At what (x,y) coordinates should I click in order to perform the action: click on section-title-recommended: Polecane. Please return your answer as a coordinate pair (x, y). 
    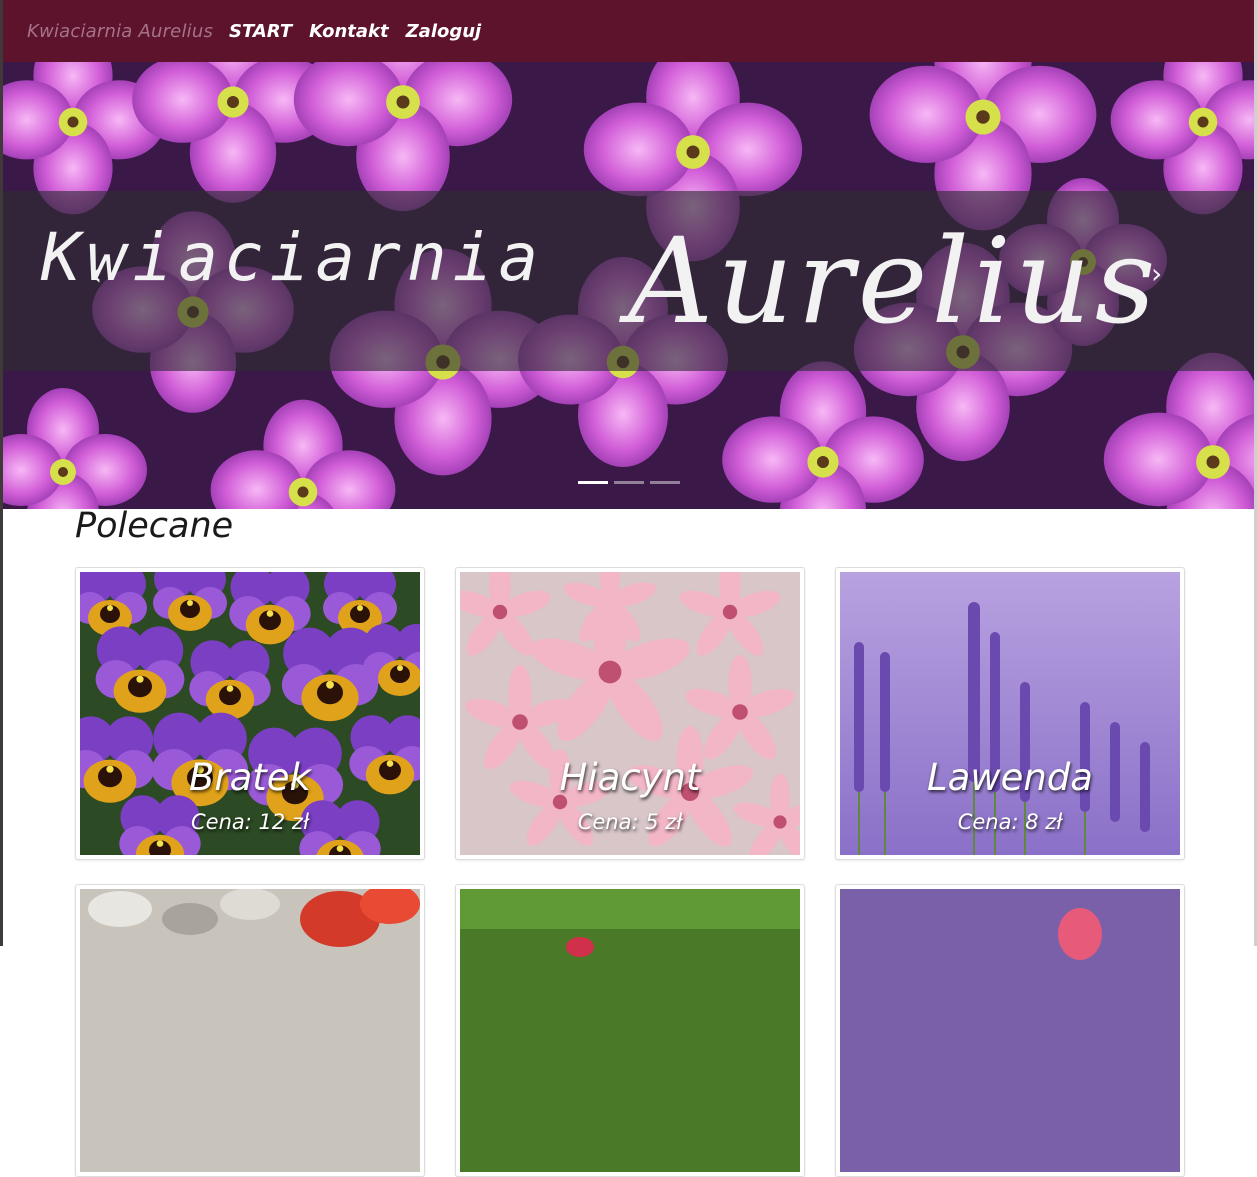
    Looking at the image, I should click on (154, 526).